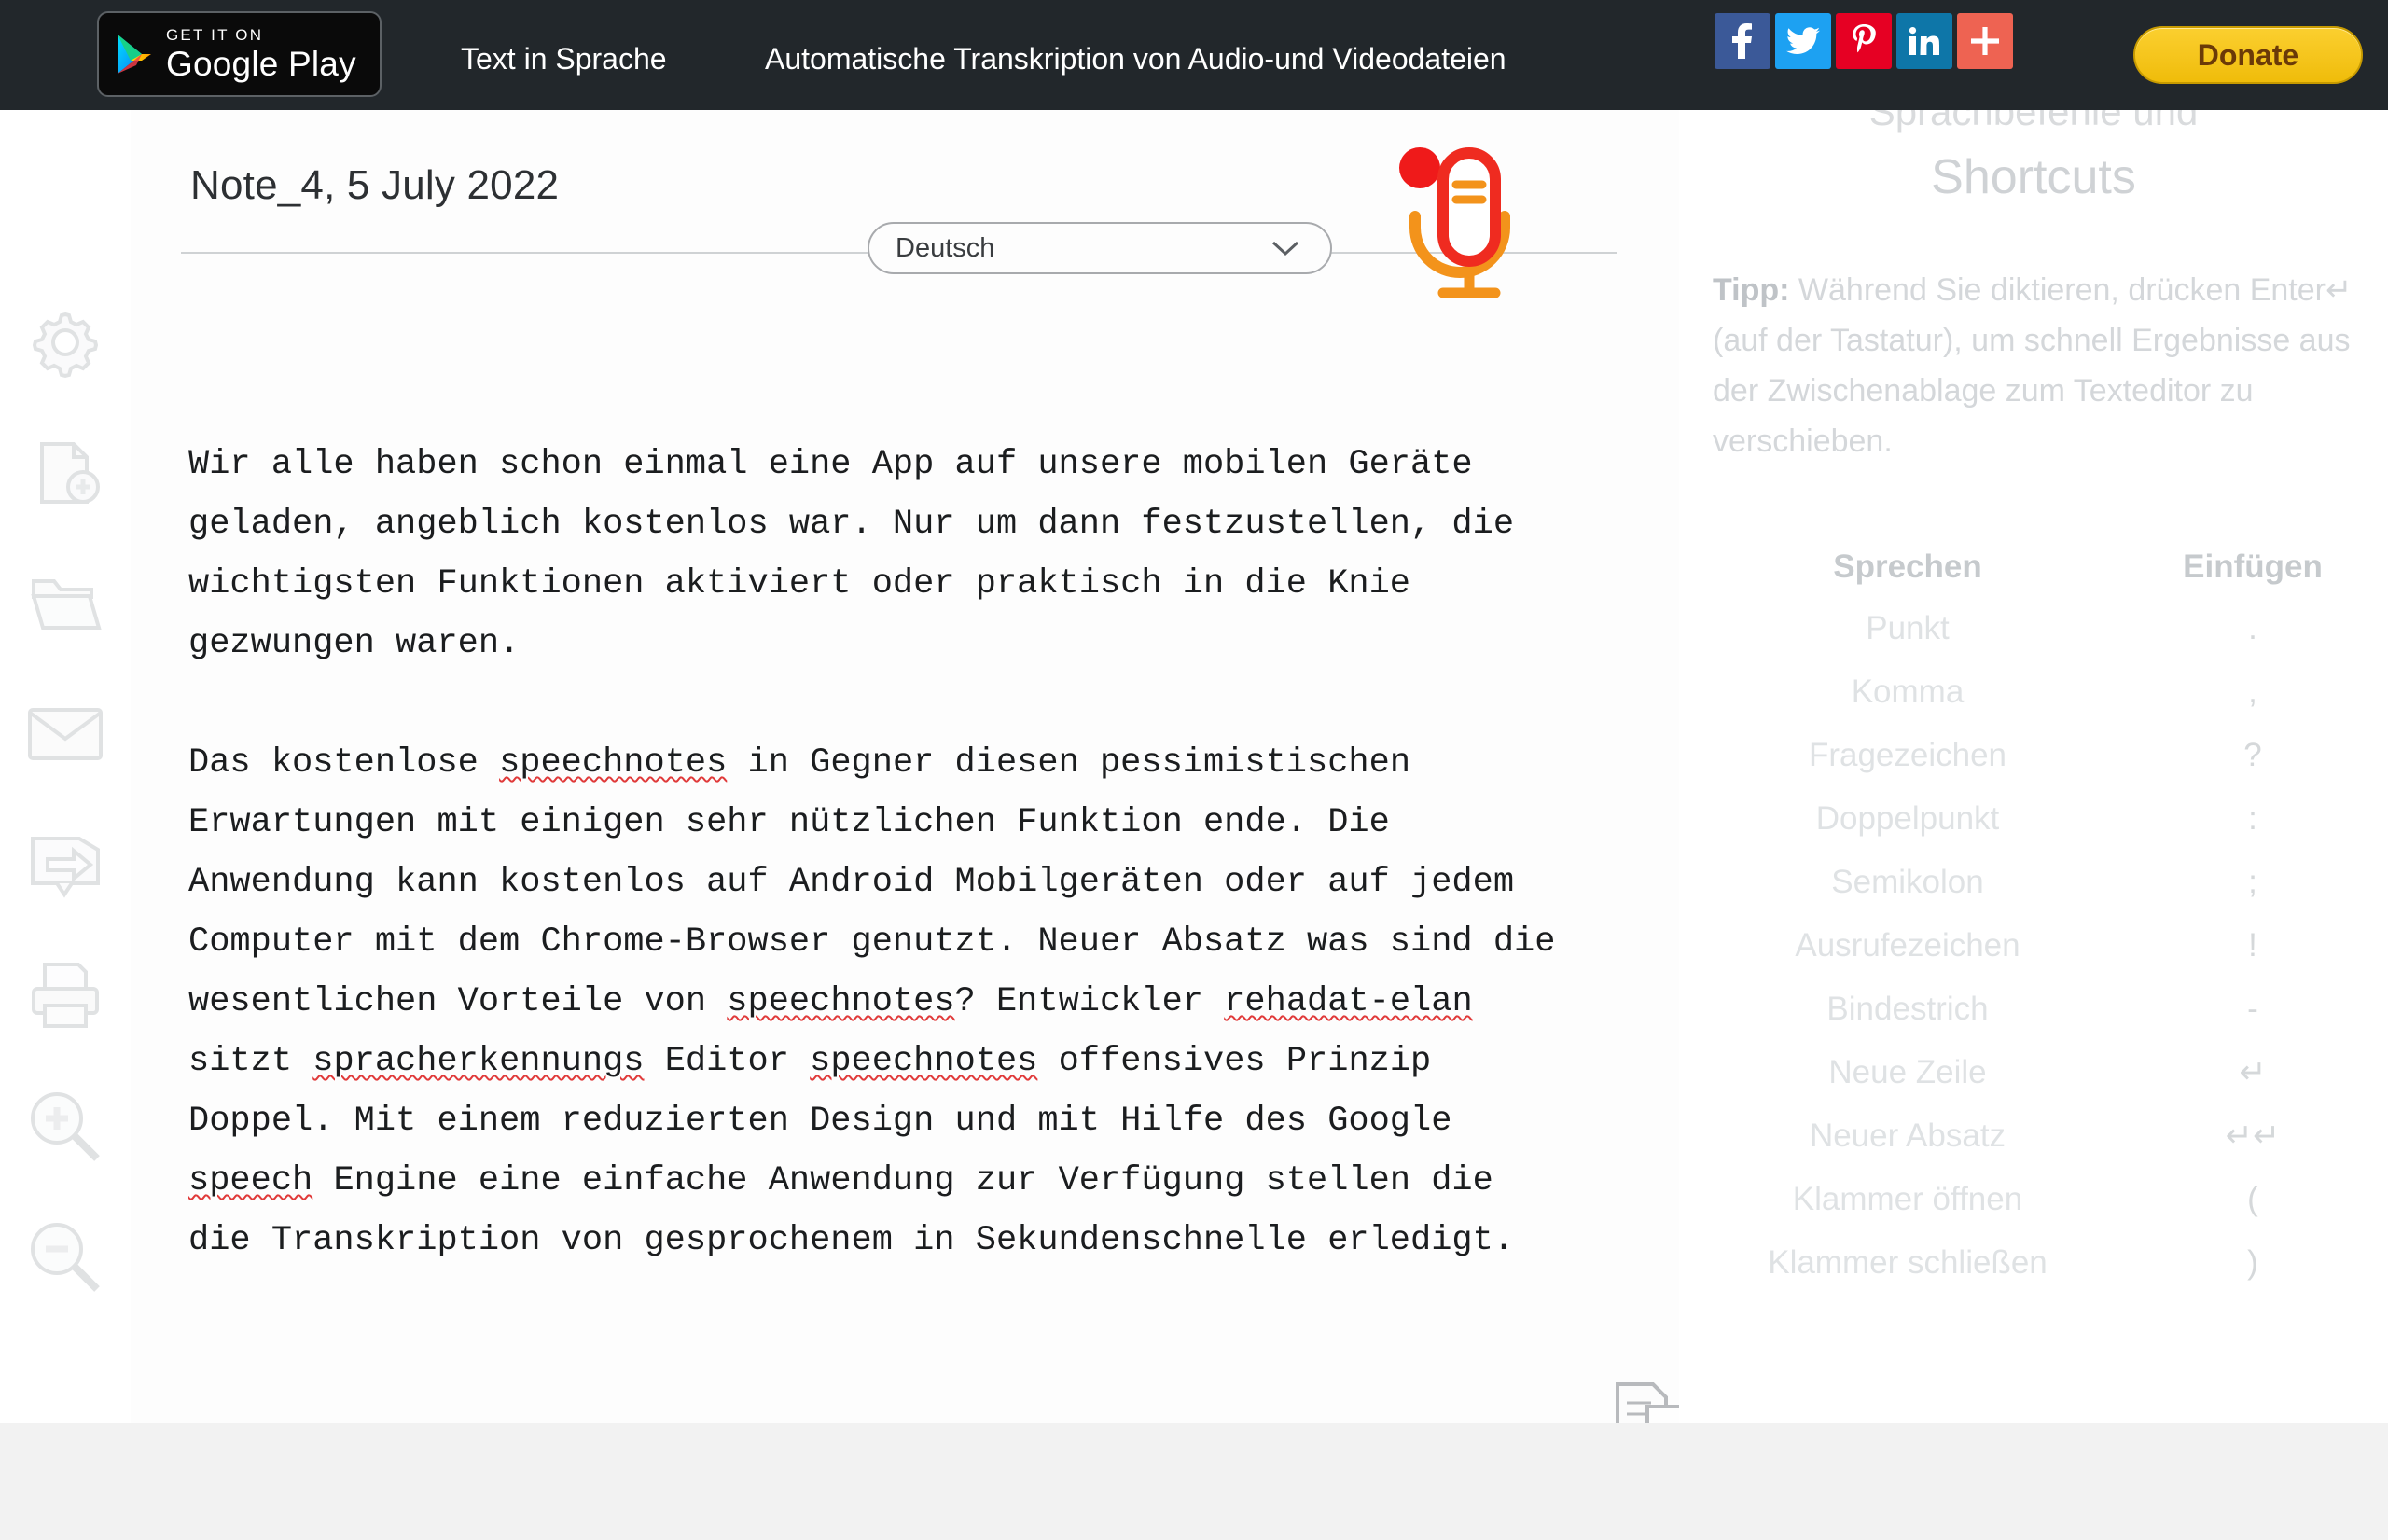  What do you see at coordinates (2033, 1136) in the screenshot?
I see `shortcut-row: Neuer Absatz ↵↵` at bounding box center [2033, 1136].